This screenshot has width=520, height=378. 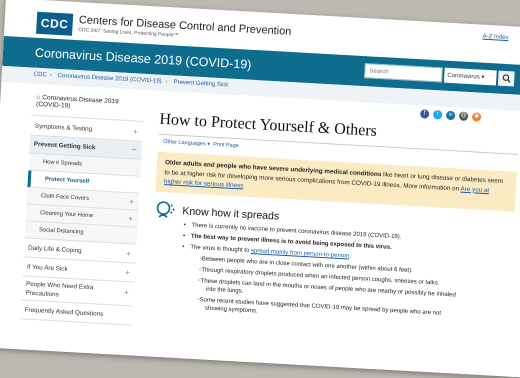 What do you see at coordinates (470, 76) in the screenshot?
I see `search-scope-select: Coronavirus ▾` at bounding box center [470, 76].